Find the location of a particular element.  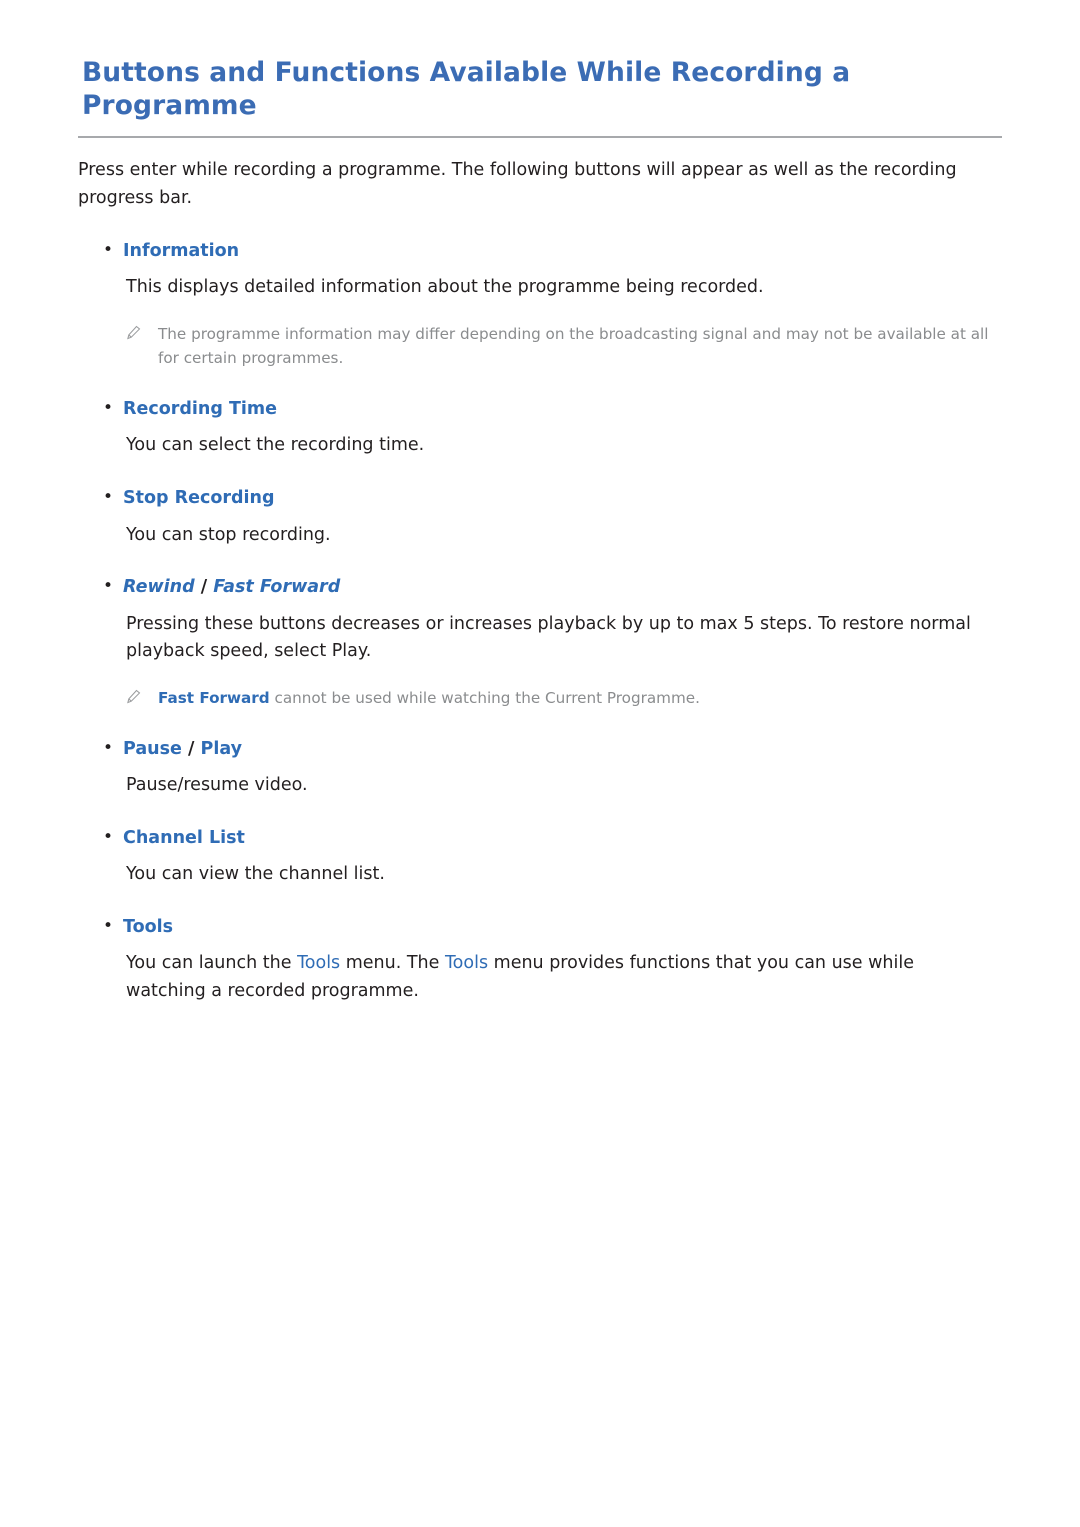

tools-keyword-2: Tools is located at coordinates (466, 963).